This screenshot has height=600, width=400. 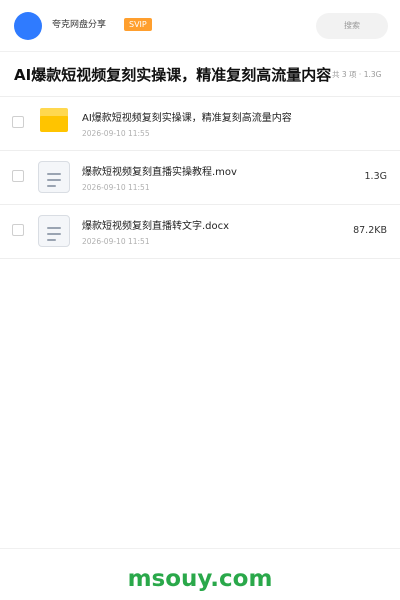 What do you see at coordinates (156, 226) in the screenshot?
I see `file-name: 爆款短视频复刻直播转文字.docx` at bounding box center [156, 226].